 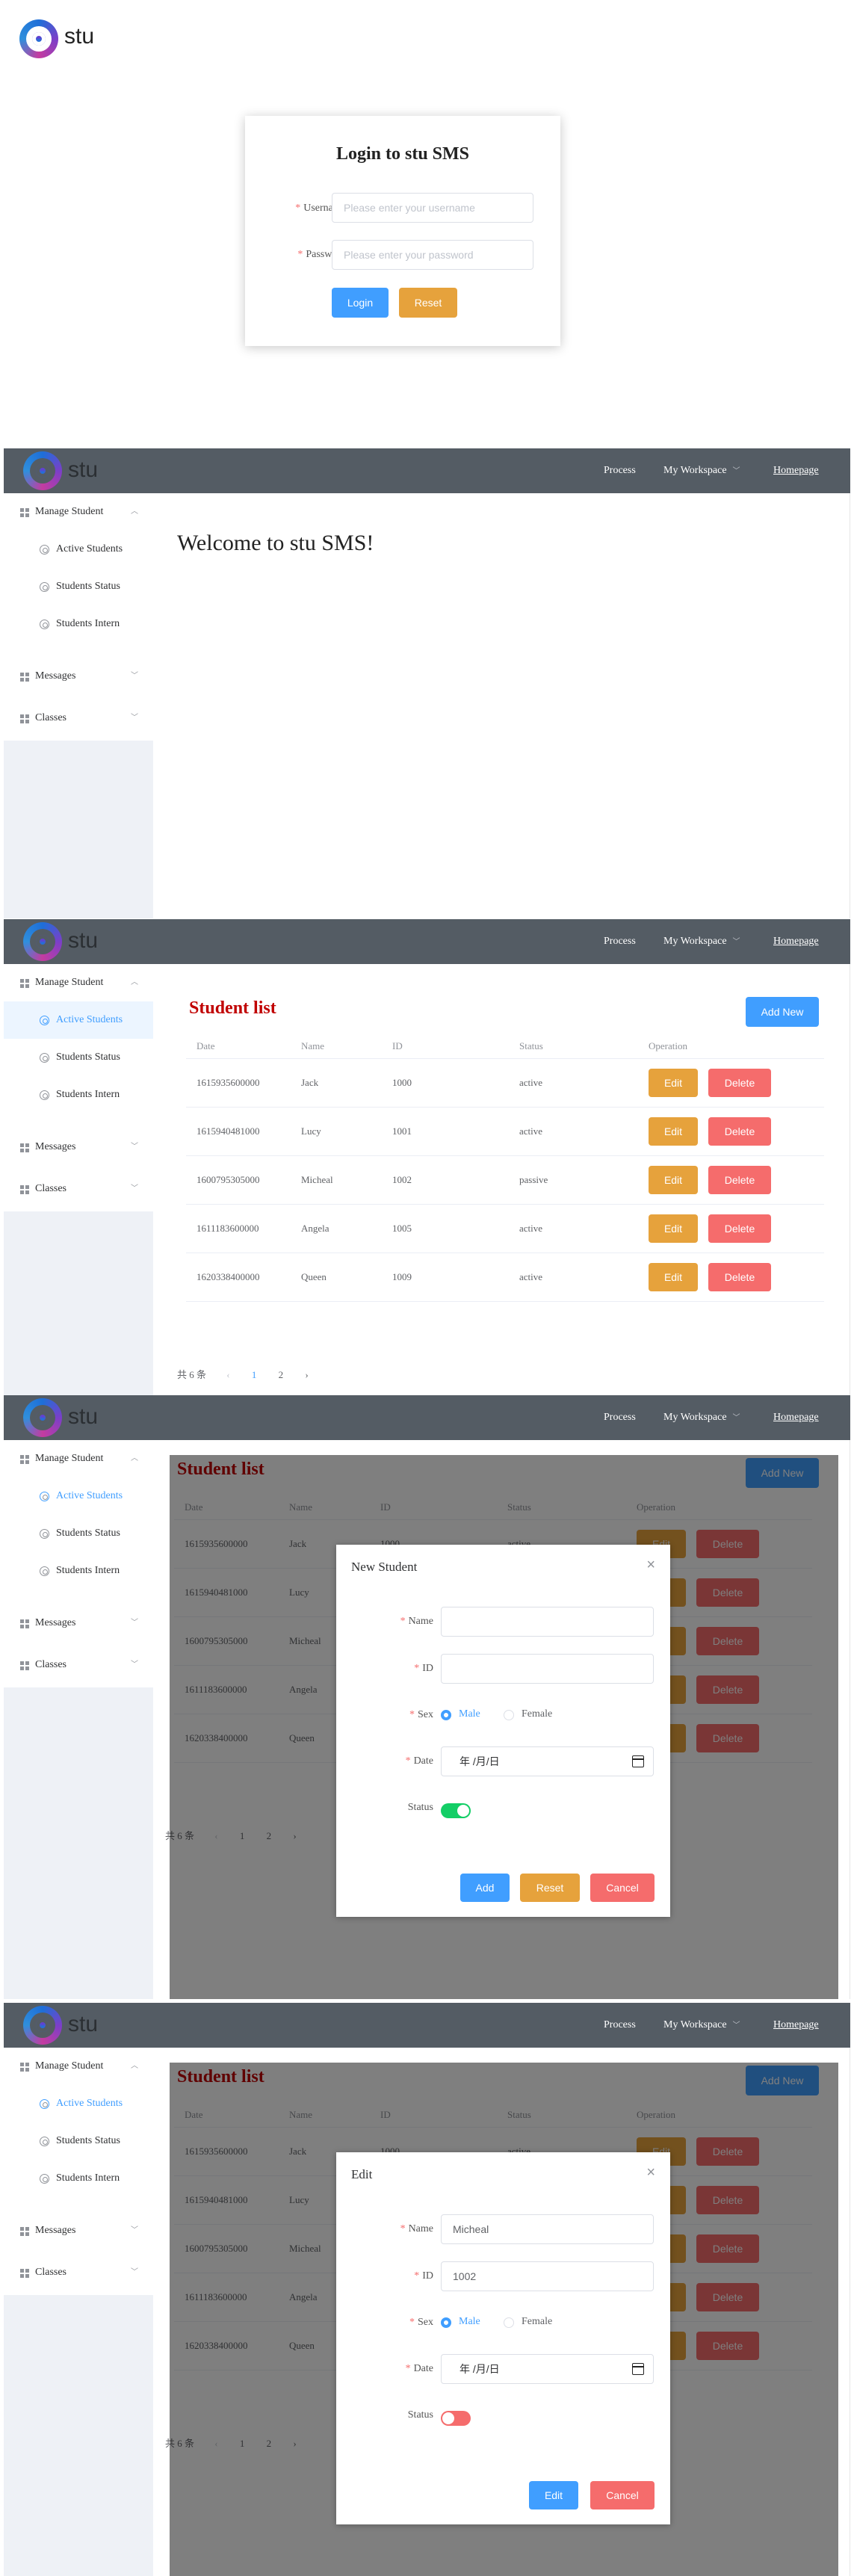 I want to click on name-label: * Name, so click(x=417, y=1622).